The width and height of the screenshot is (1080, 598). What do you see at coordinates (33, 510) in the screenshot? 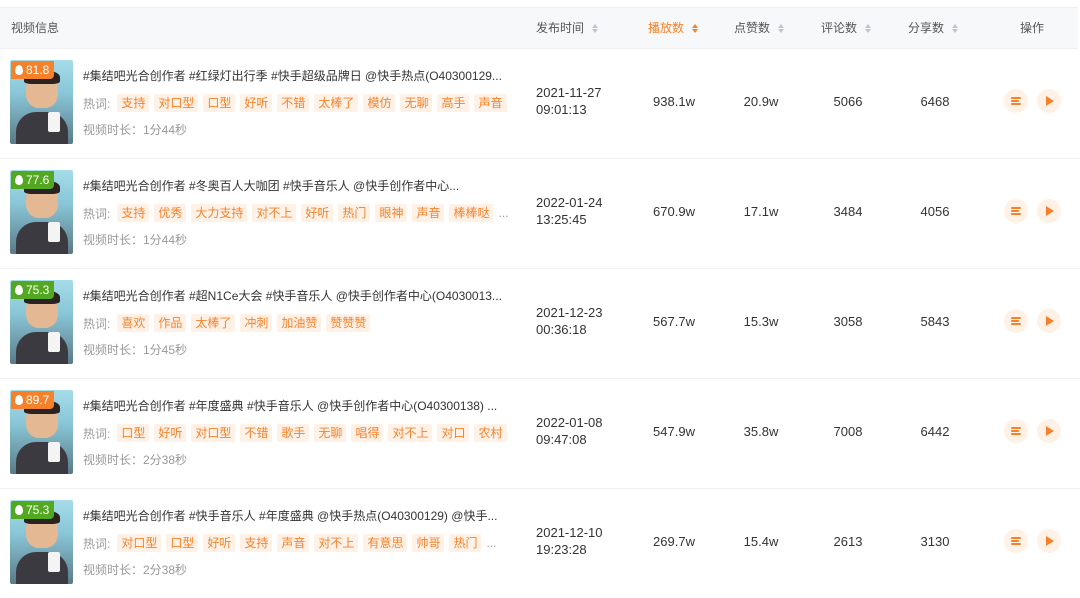
I see `score-badge: 75.3` at bounding box center [33, 510].